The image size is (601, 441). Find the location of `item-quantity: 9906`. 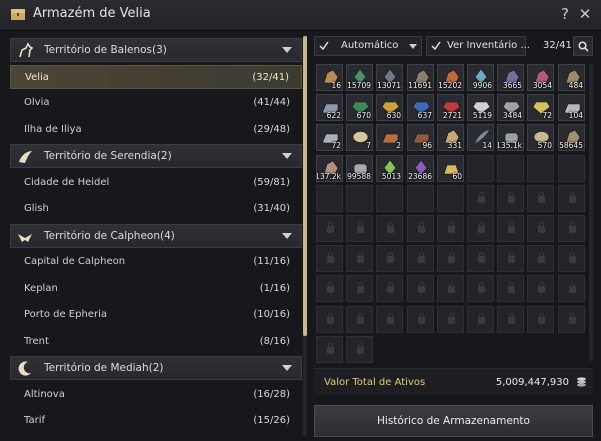

item-quantity: 9906 is located at coordinates (482, 85).